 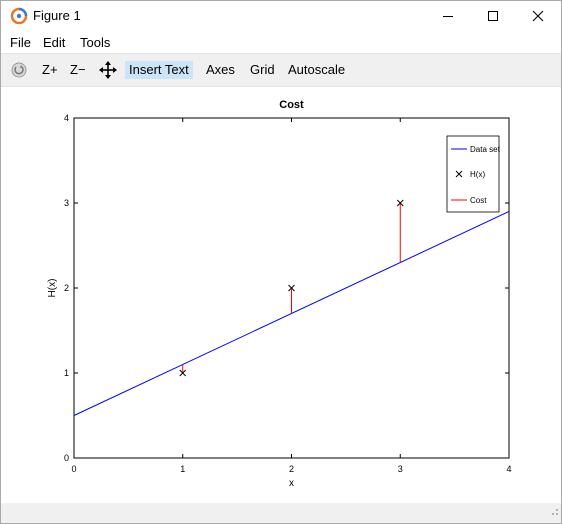 What do you see at coordinates (281, 16) in the screenshot?
I see `title-bar: Figure 1` at bounding box center [281, 16].